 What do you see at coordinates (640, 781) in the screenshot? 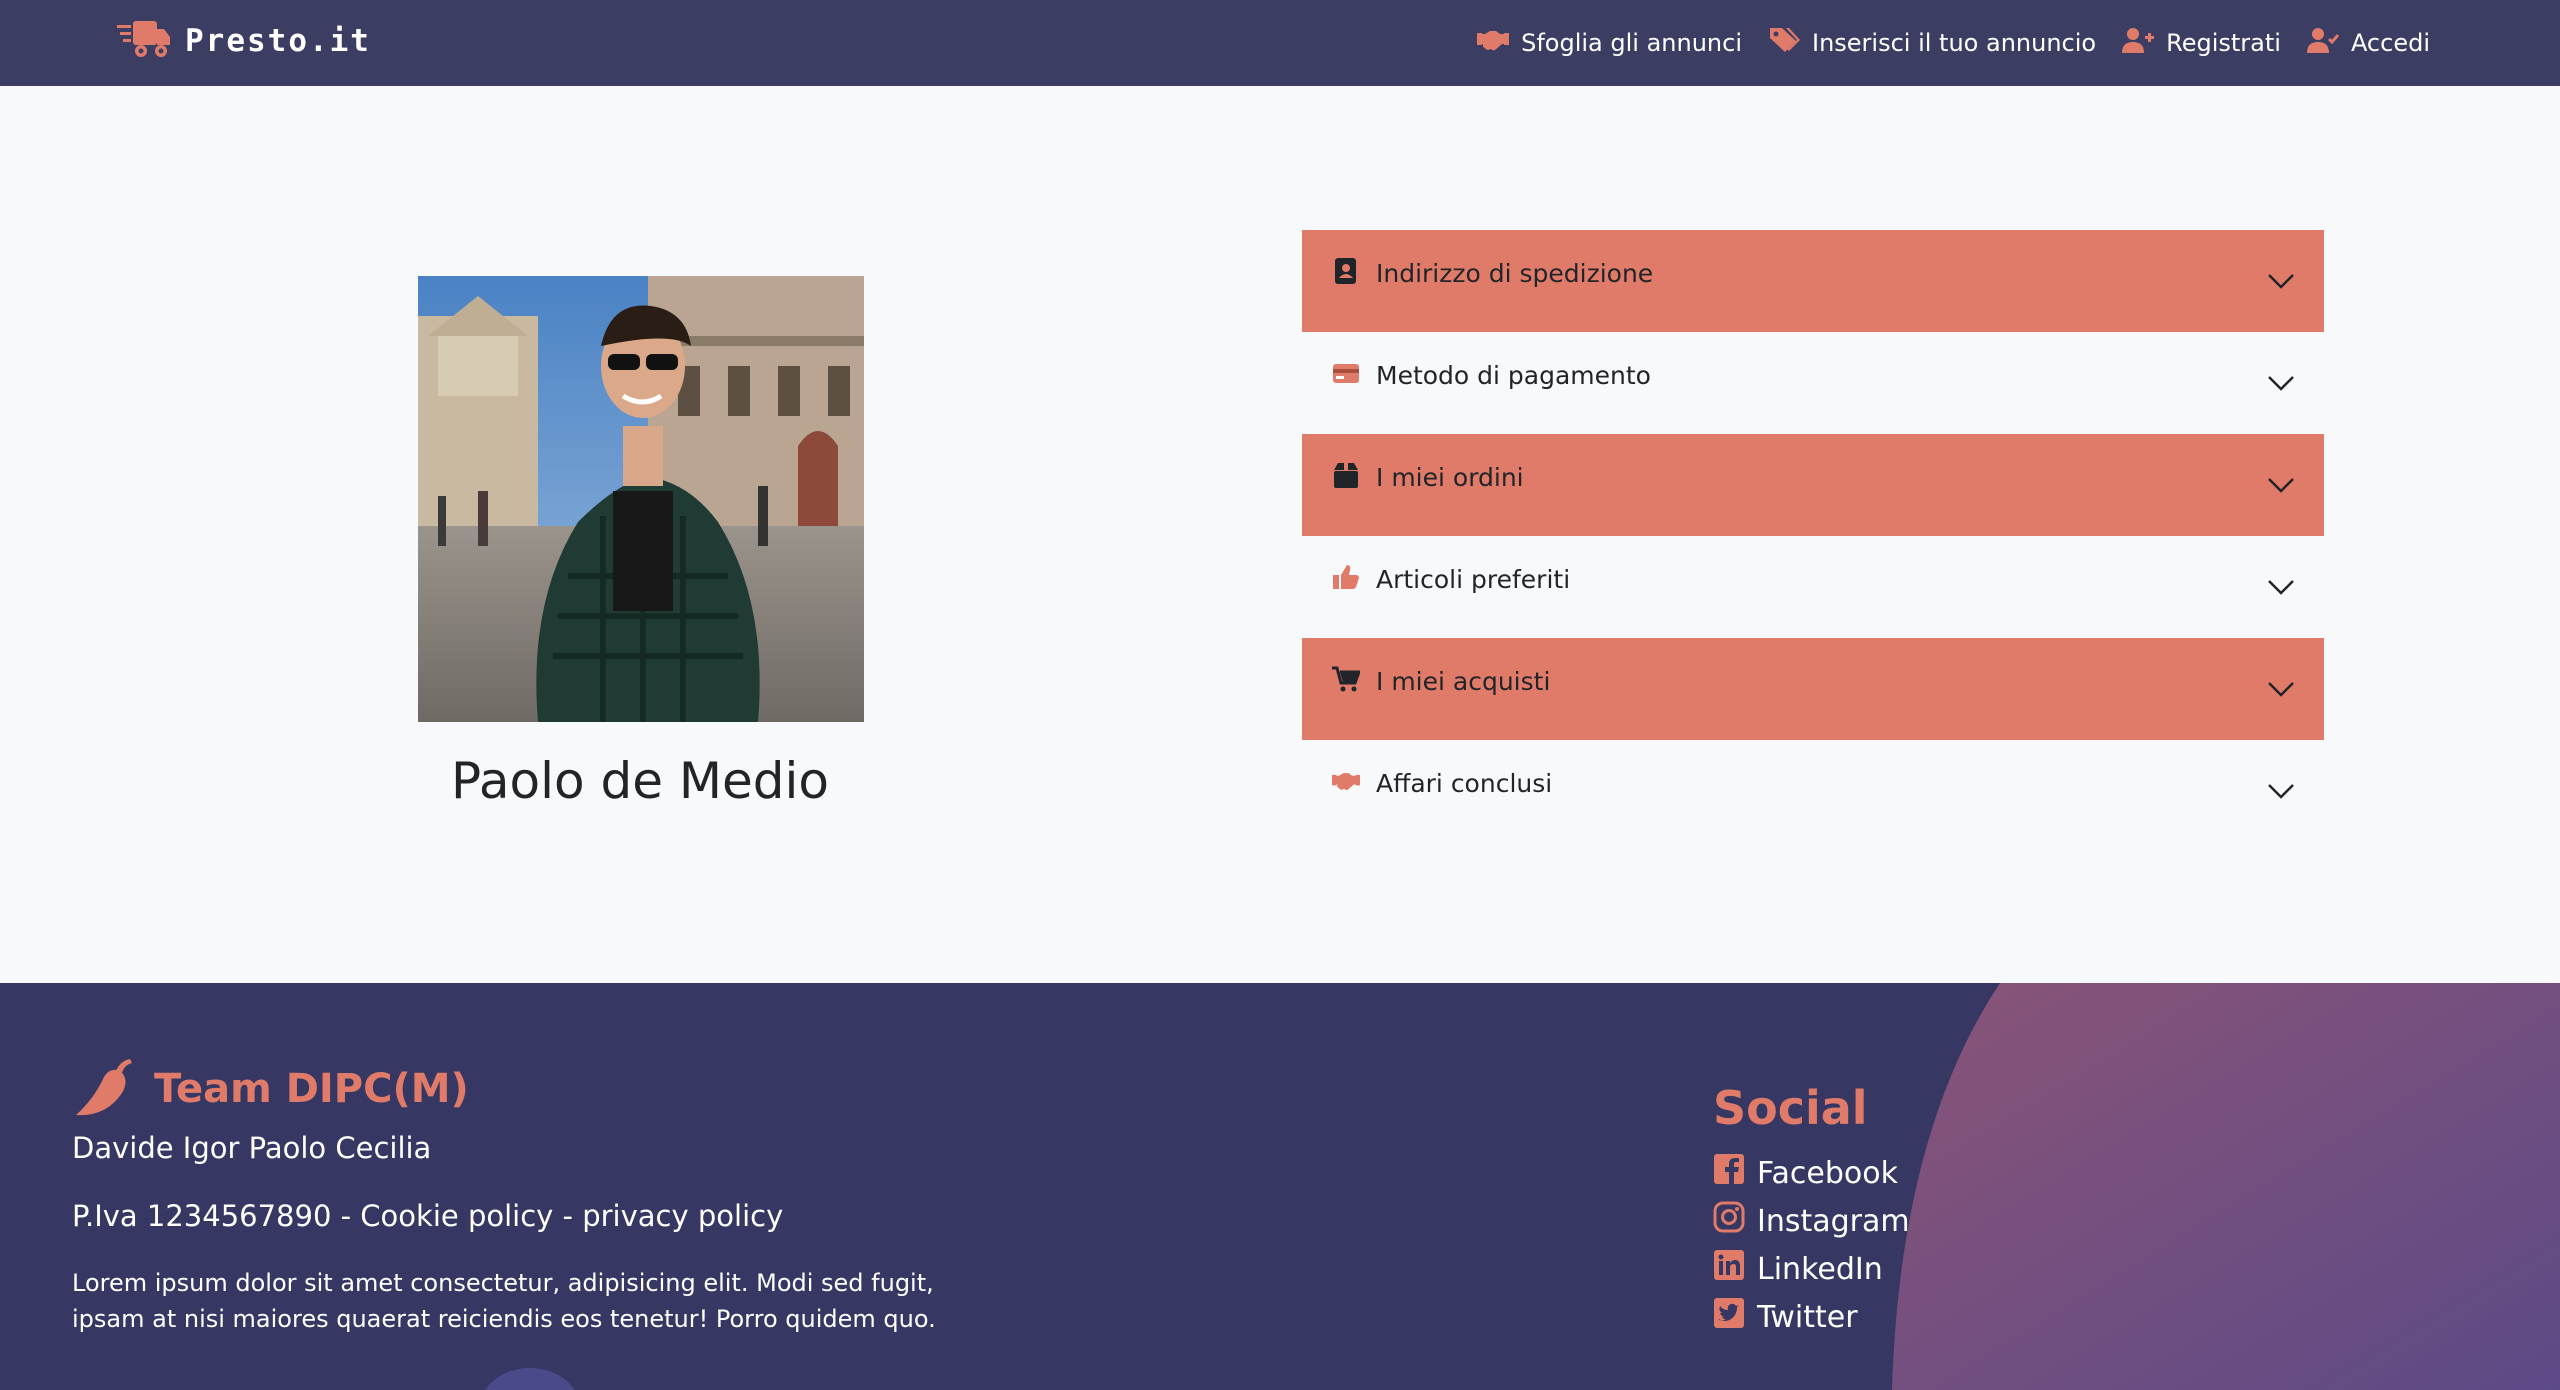
I see `profile-name: Paolo de Medio` at bounding box center [640, 781].